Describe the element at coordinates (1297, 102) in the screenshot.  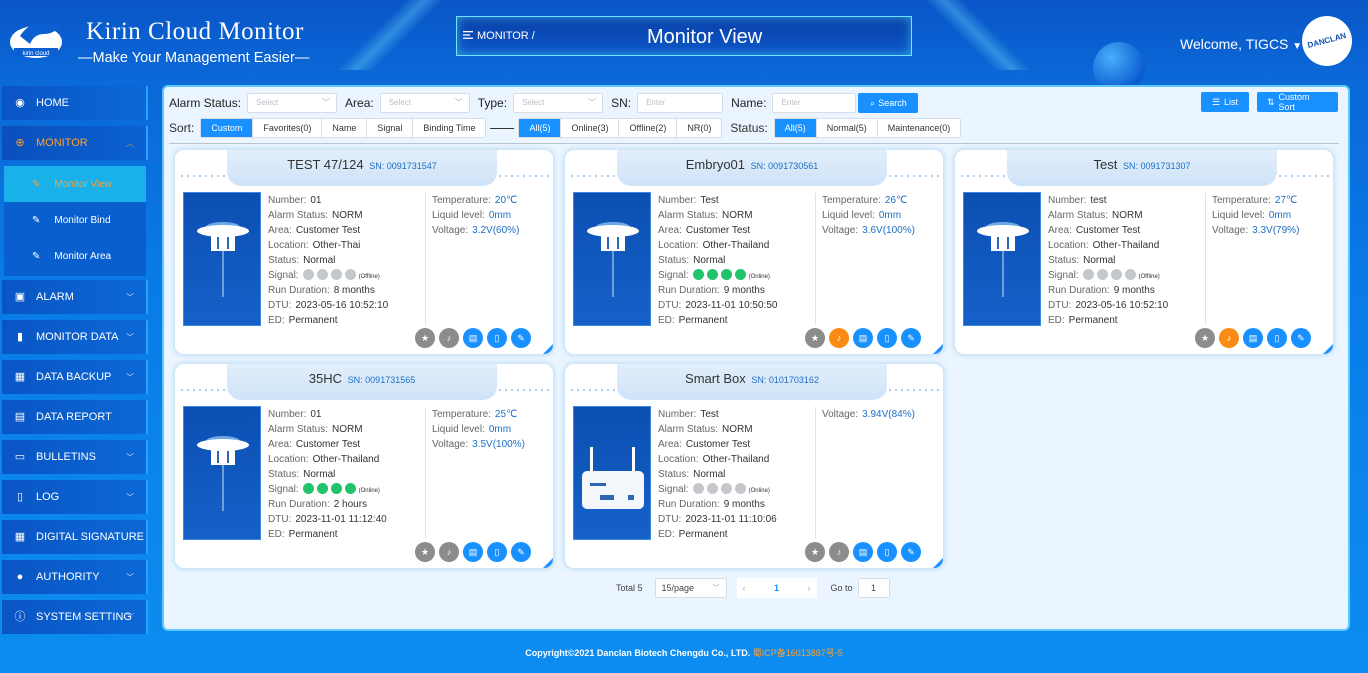
I see `custom-sort-button: ⇅ Custom Sort` at that location.